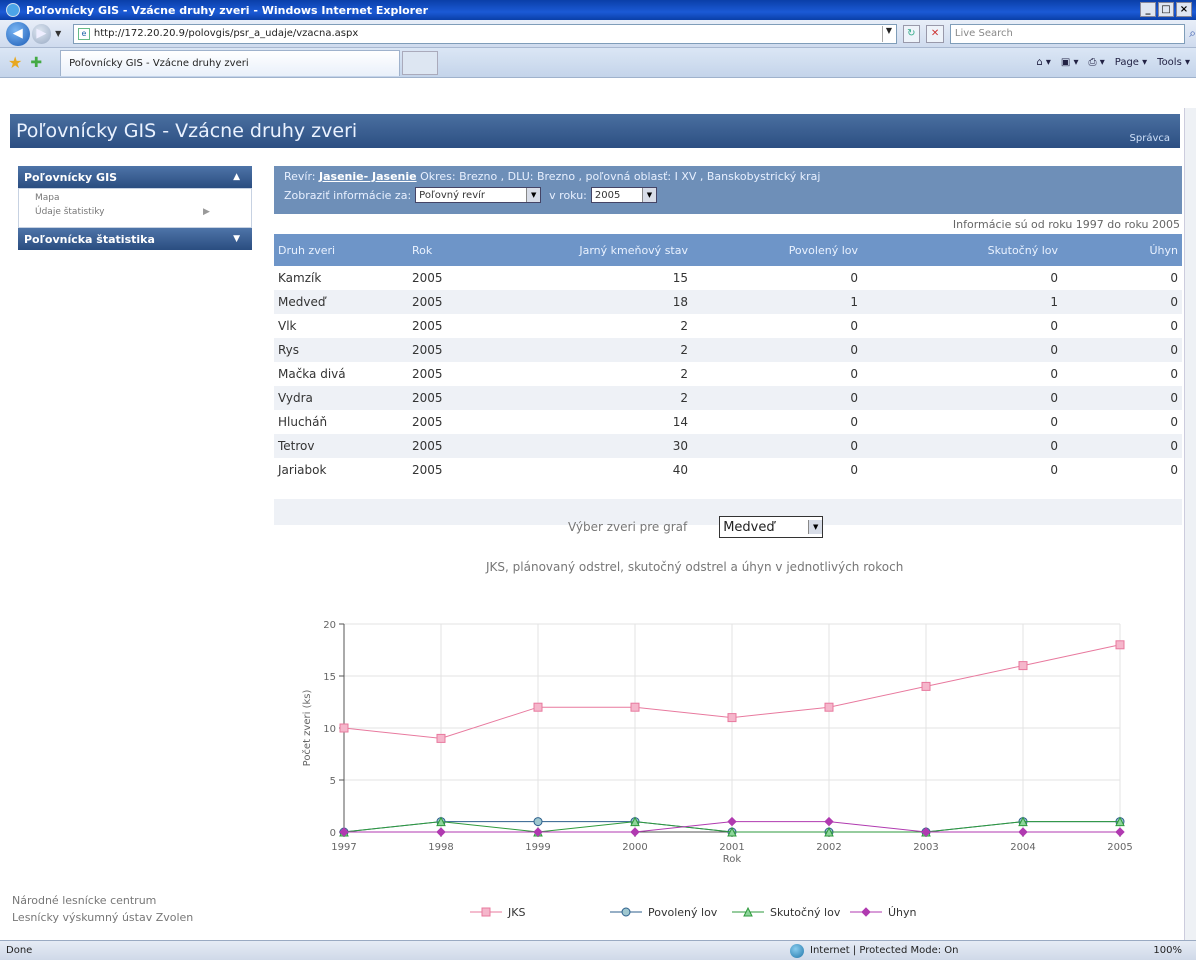  What do you see at coordinates (728, 278) in the screenshot?
I see `table-row: Kamzík 2005 15 0 0 0` at bounding box center [728, 278].